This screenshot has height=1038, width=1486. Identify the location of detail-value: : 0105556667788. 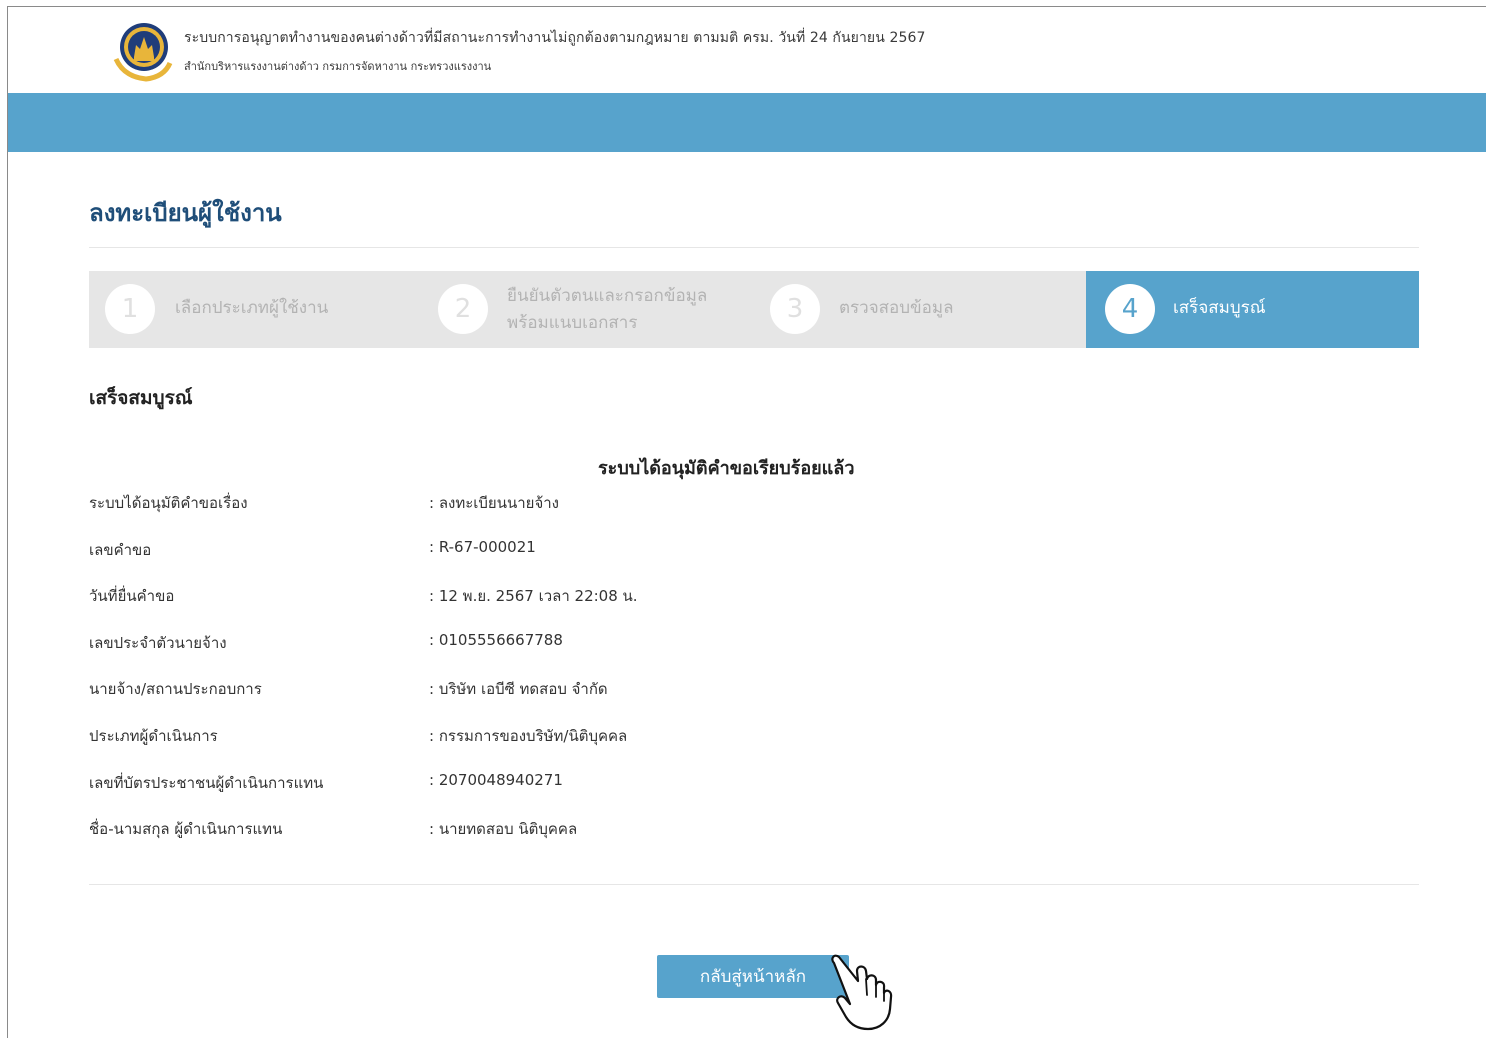
(496, 640).